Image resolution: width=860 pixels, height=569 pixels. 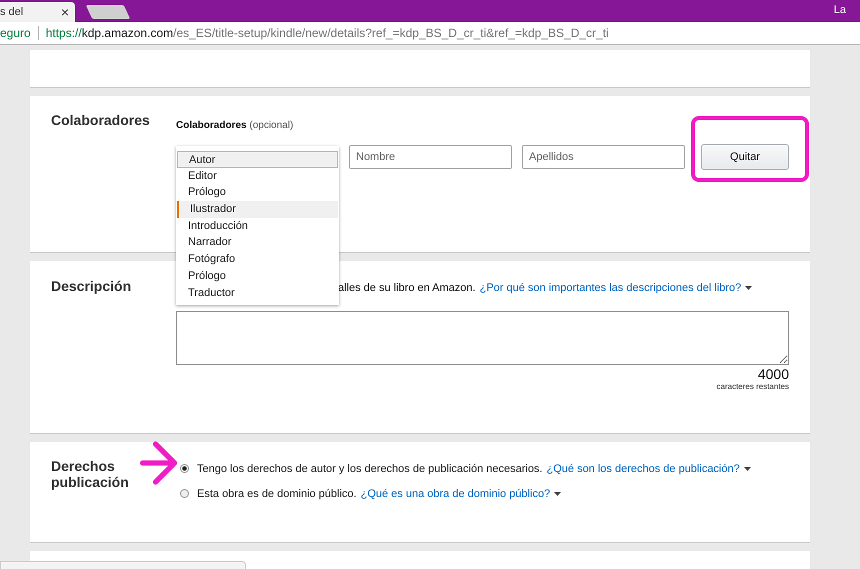 I want to click on new-tab-button, so click(x=108, y=12).